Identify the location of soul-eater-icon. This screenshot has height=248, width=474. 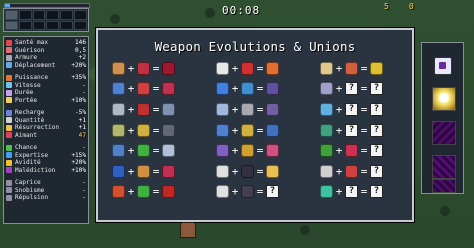
(272, 68).